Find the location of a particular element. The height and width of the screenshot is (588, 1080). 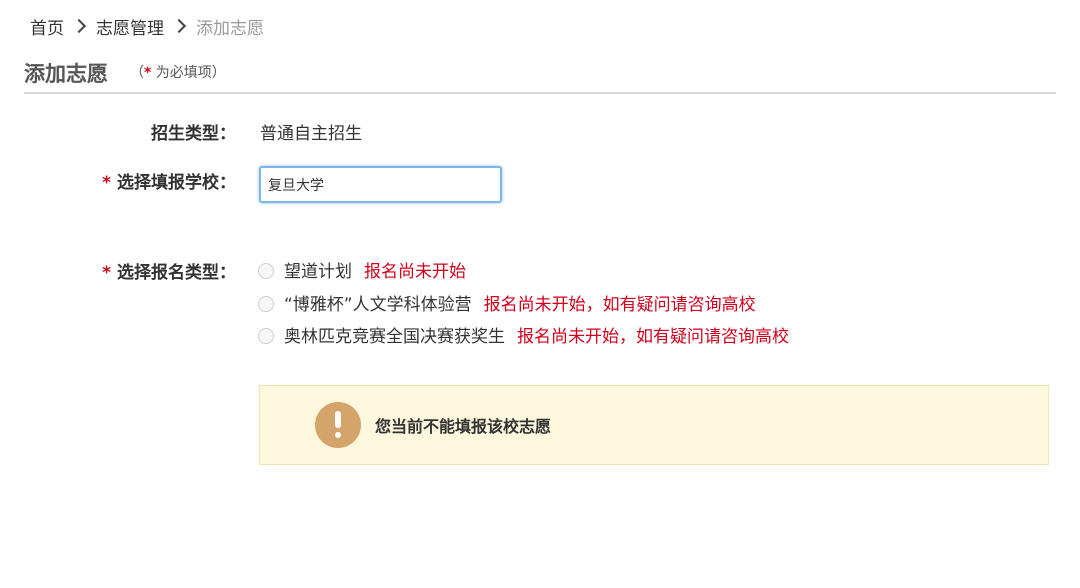

required-note-text: 为必填项） is located at coordinates (188, 73).